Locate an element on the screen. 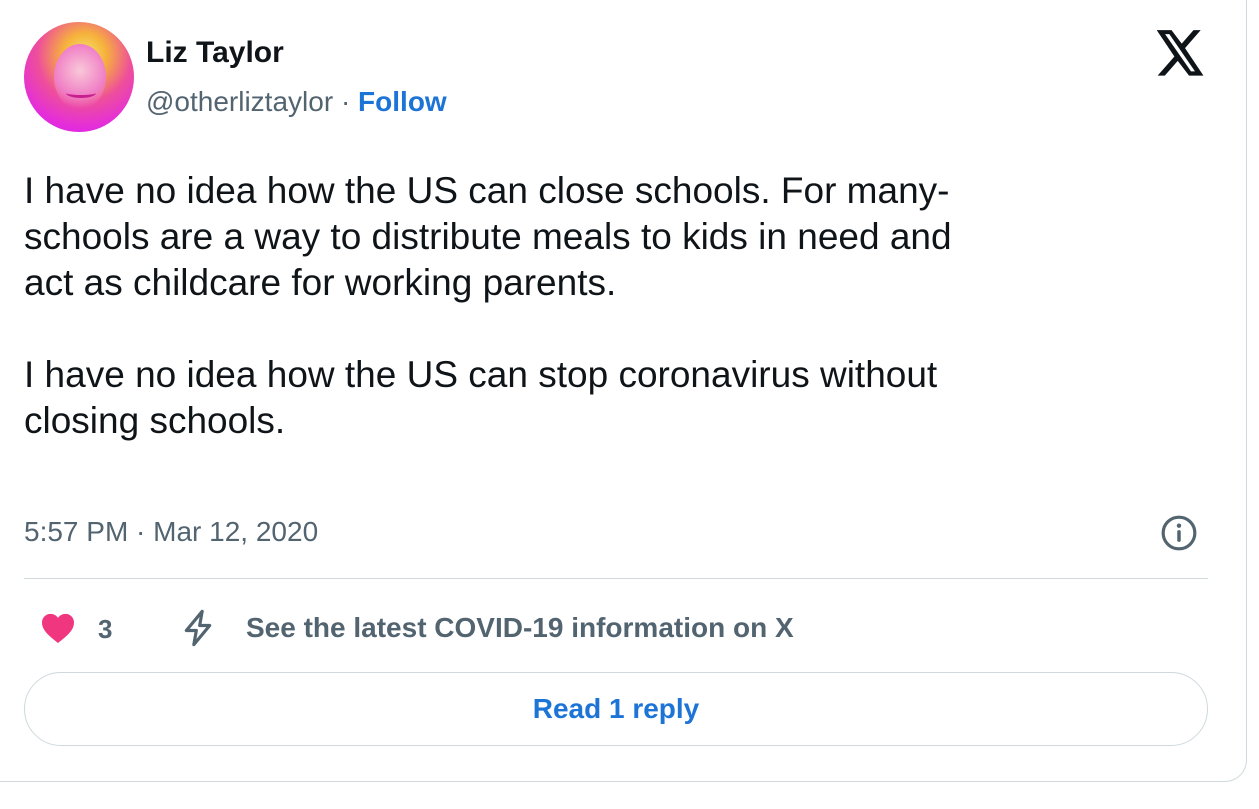  divider is located at coordinates (616, 578).